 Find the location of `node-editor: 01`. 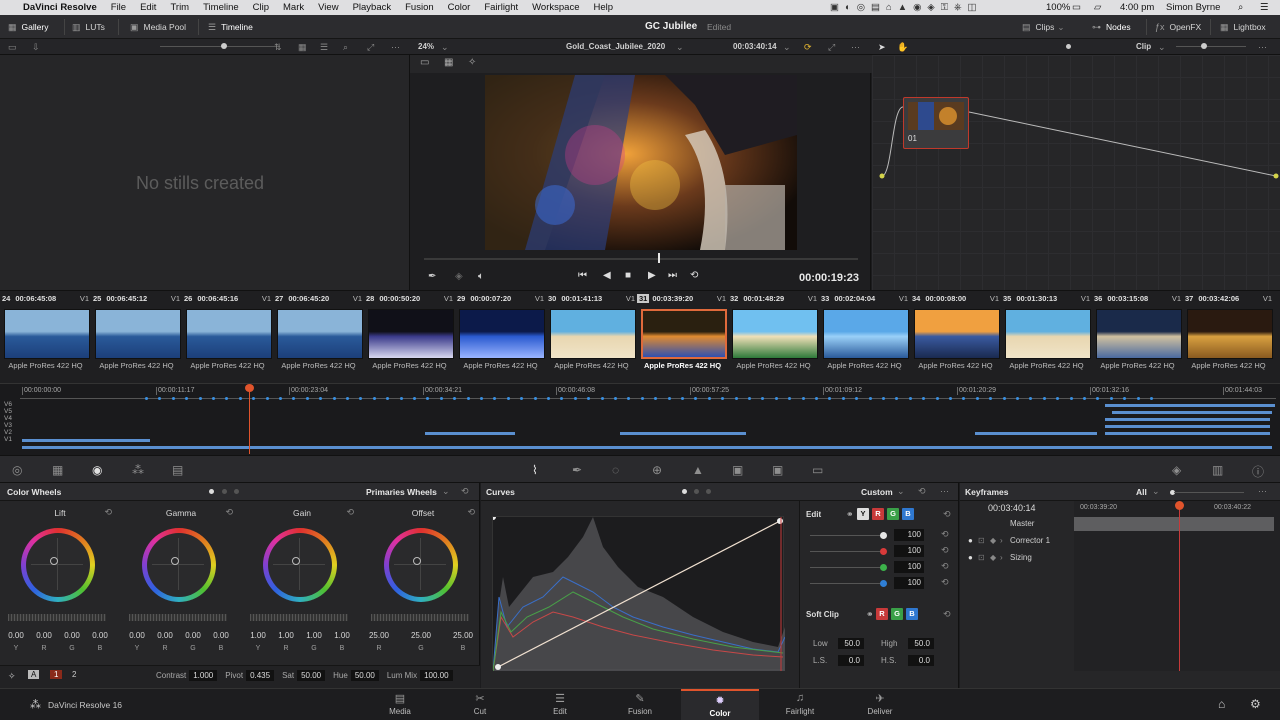

node-editor: 01 is located at coordinates (1076, 172).